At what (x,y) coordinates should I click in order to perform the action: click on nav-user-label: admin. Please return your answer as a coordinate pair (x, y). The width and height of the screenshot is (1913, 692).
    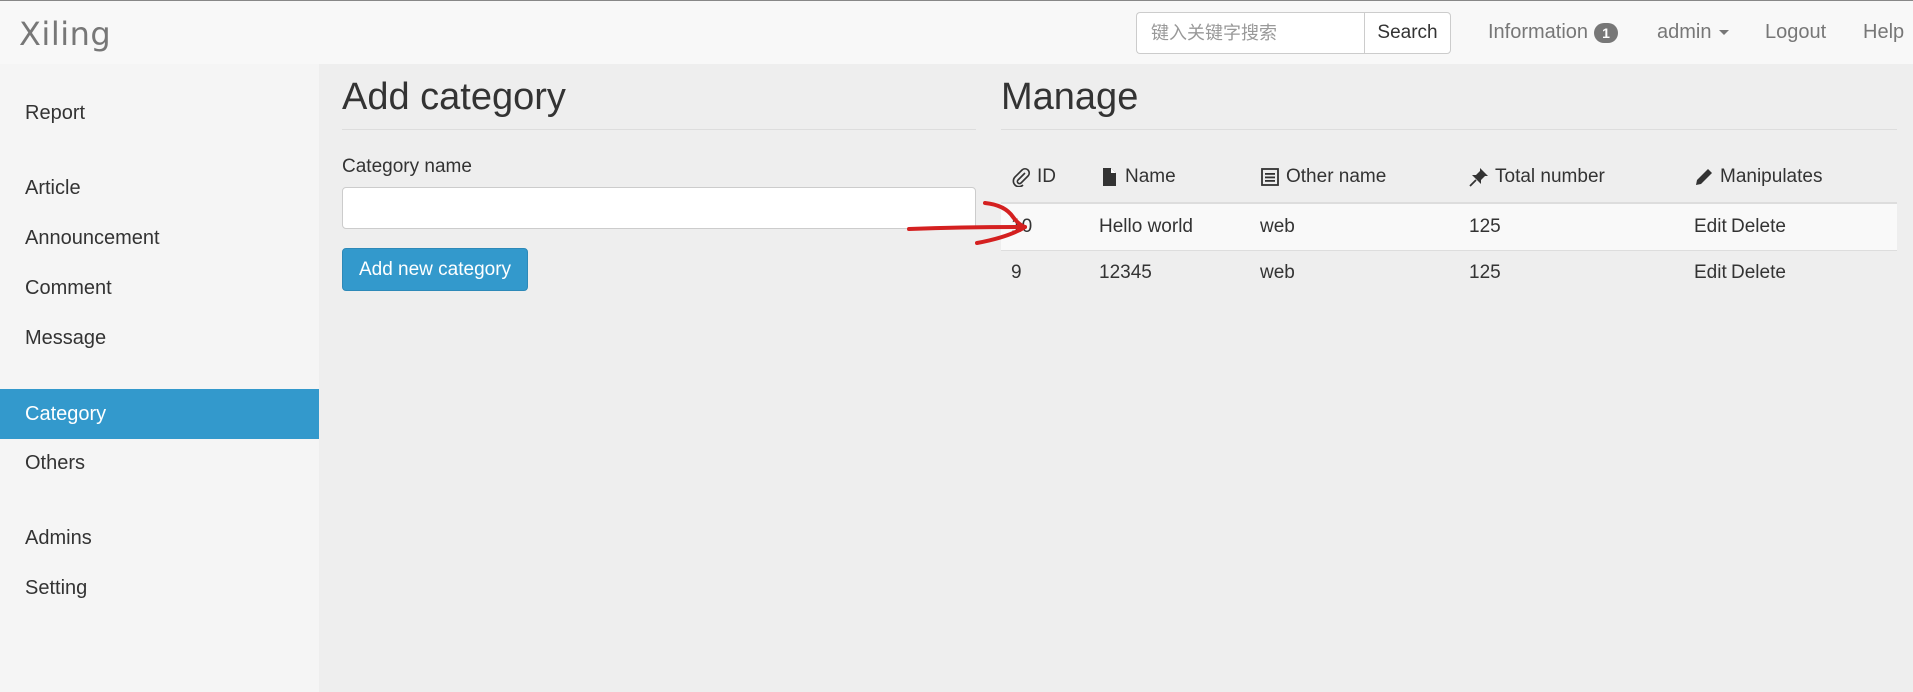
    Looking at the image, I should click on (1684, 32).